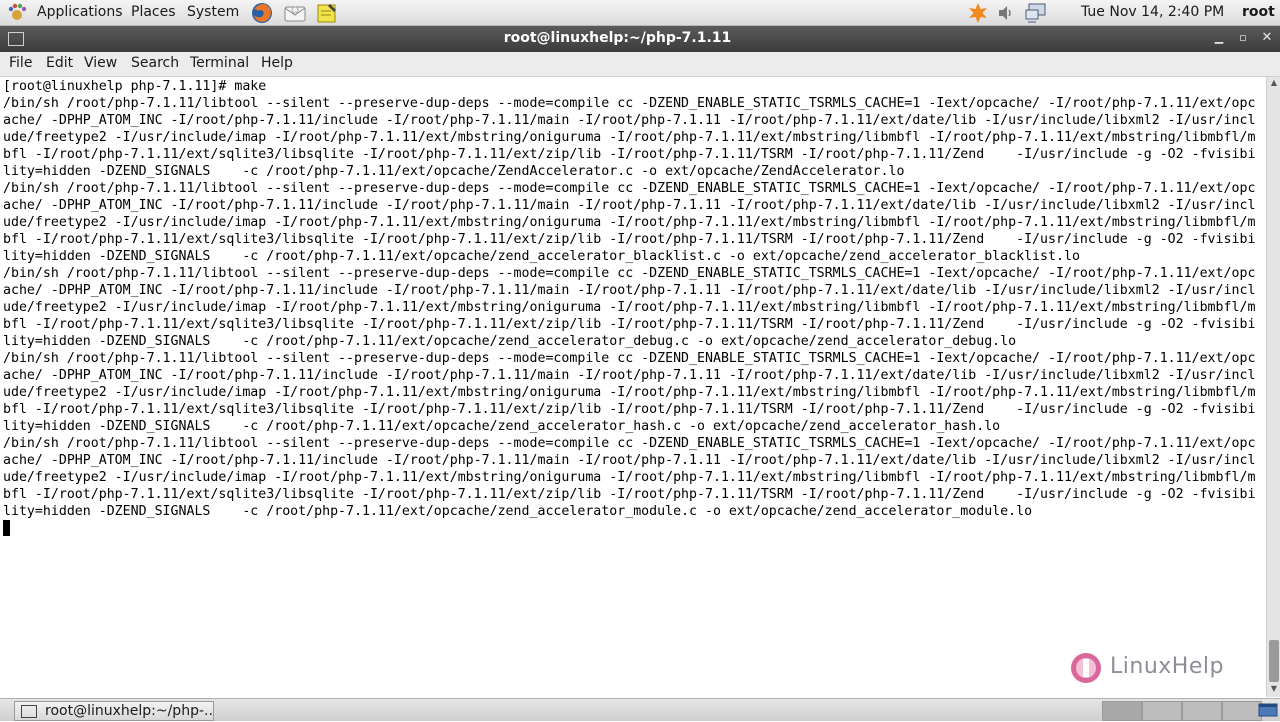 This screenshot has height=722, width=1280. What do you see at coordinates (1274, 661) in the screenshot?
I see `scrollbar-thumb` at bounding box center [1274, 661].